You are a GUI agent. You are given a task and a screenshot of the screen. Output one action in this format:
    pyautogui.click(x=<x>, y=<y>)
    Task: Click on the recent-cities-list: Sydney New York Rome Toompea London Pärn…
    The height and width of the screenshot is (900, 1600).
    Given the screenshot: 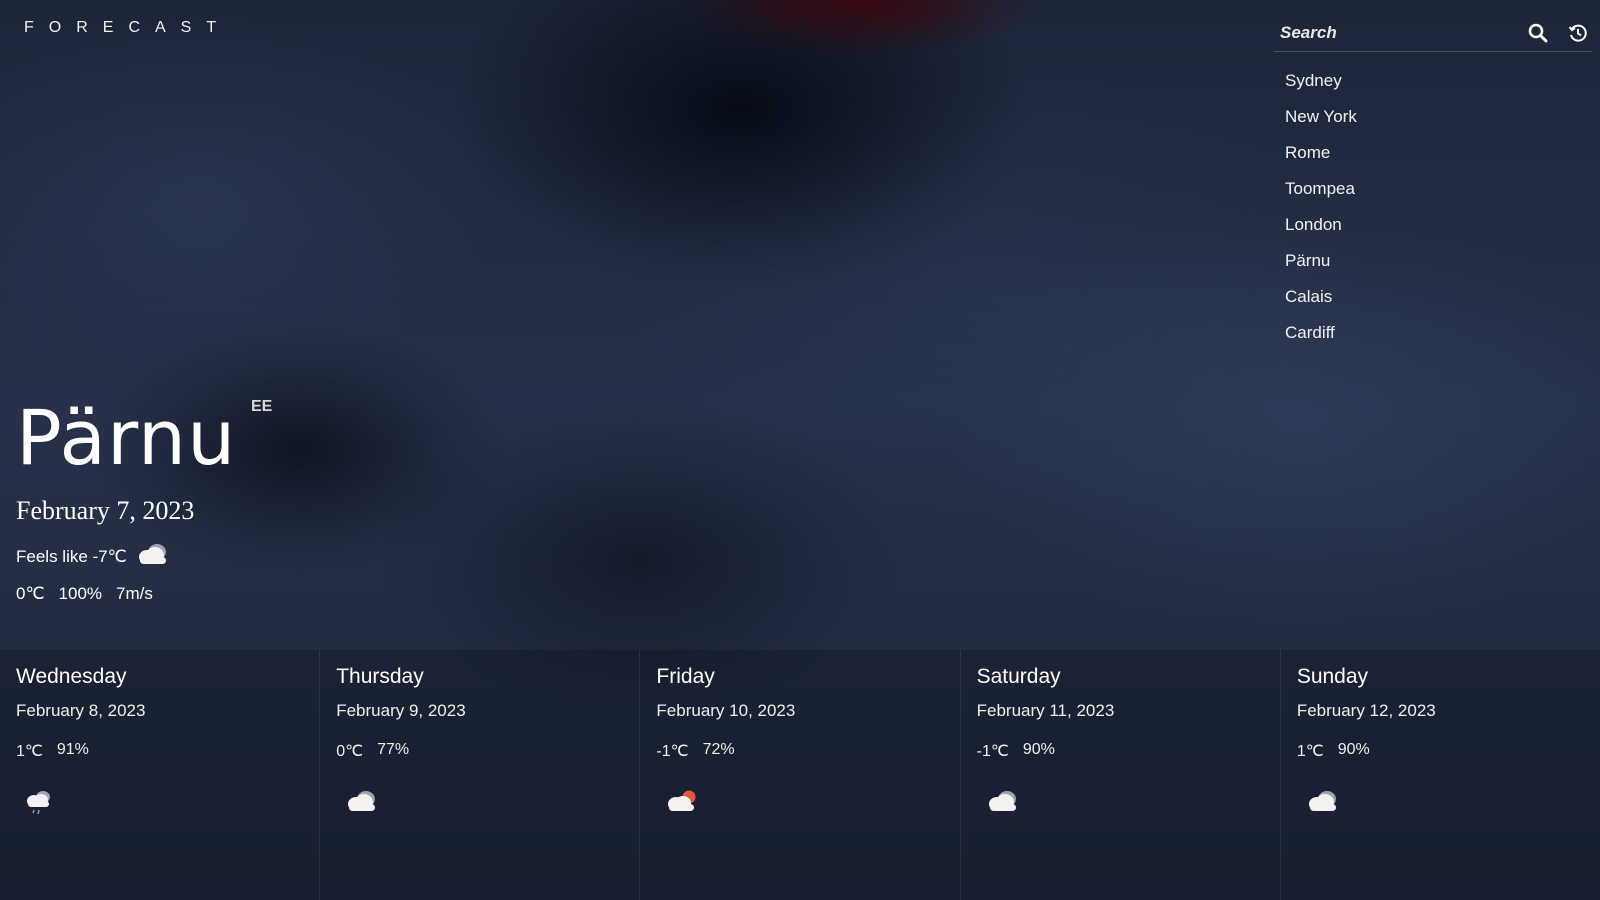 What is the action you would take?
    pyautogui.click(x=1433, y=214)
    